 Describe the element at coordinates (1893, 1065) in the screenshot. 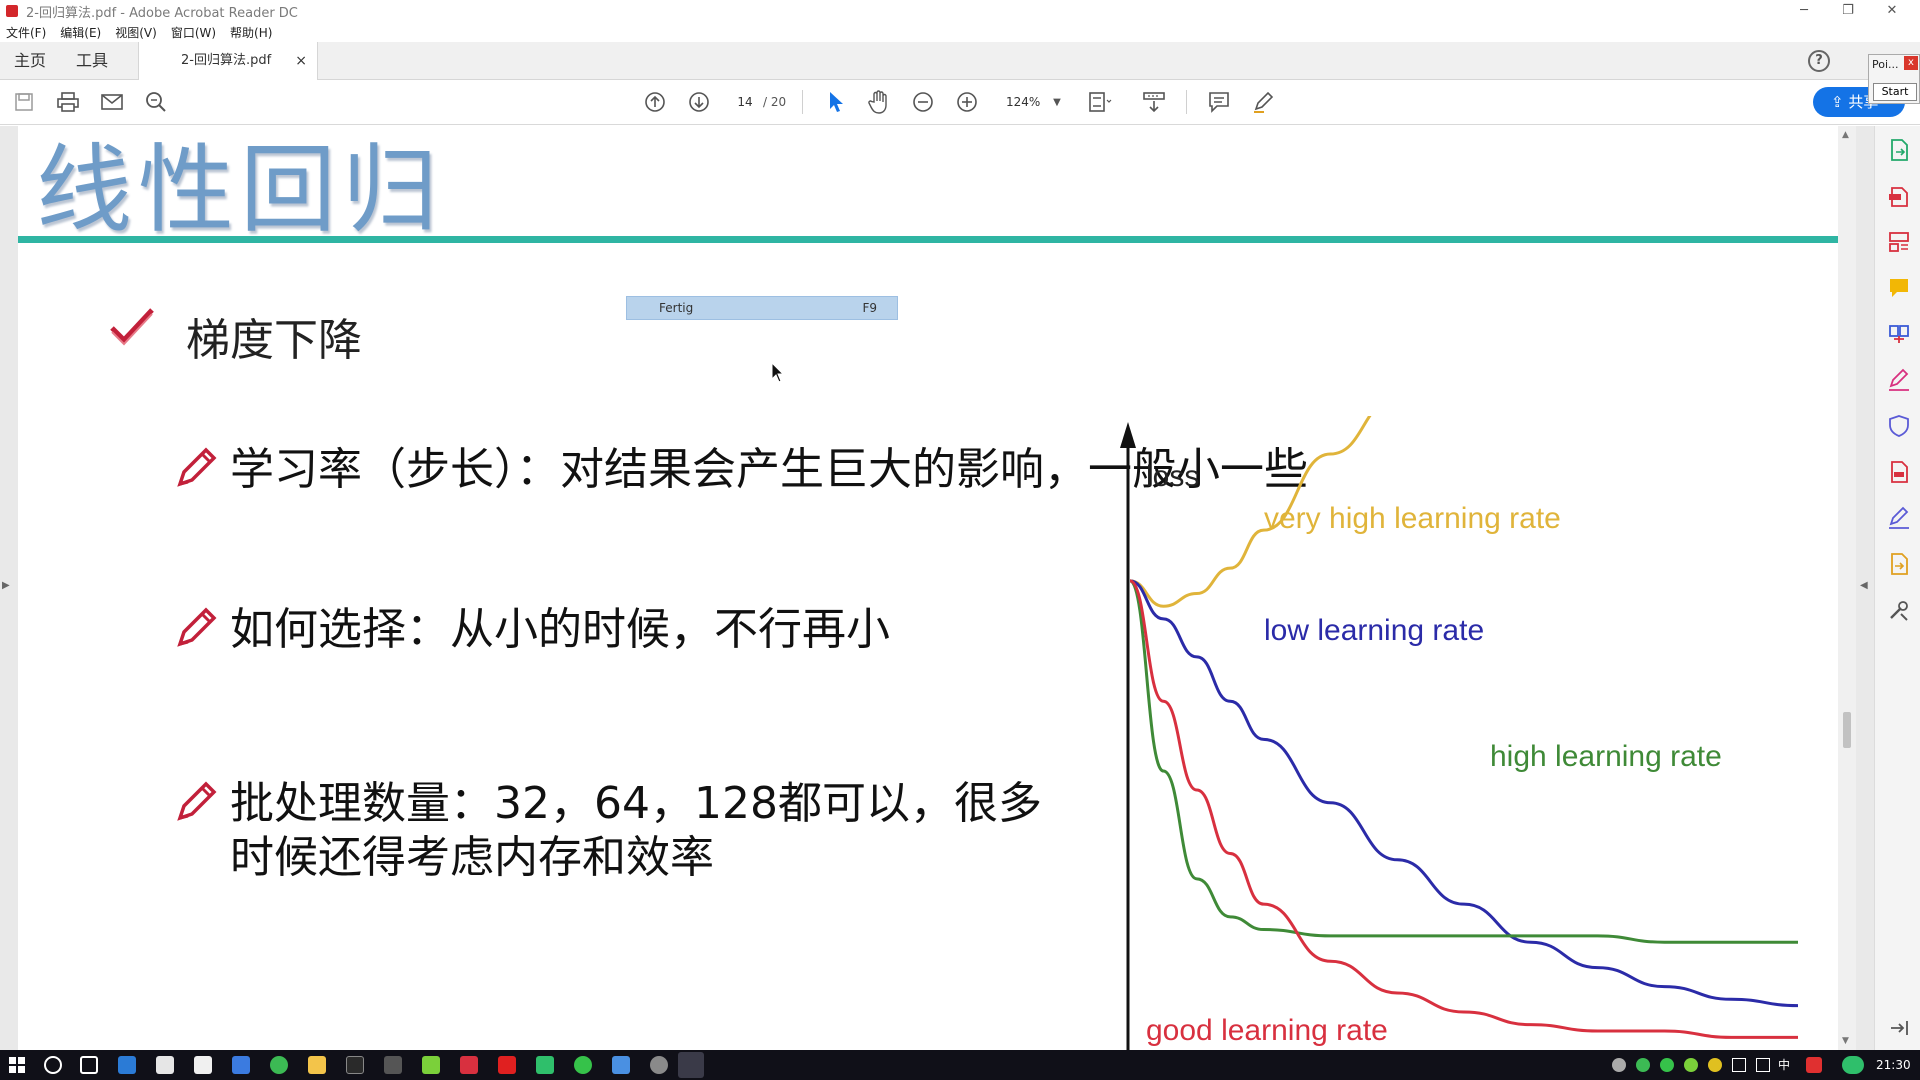

I see `taskbar-clock: 21:30` at that location.